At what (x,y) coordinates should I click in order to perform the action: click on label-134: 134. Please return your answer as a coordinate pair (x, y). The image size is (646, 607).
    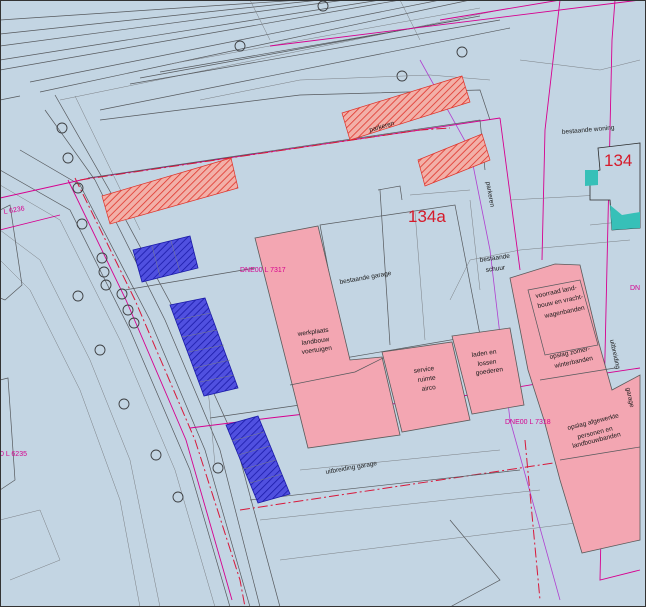
    Looking at the image, I should click on (618, 160).